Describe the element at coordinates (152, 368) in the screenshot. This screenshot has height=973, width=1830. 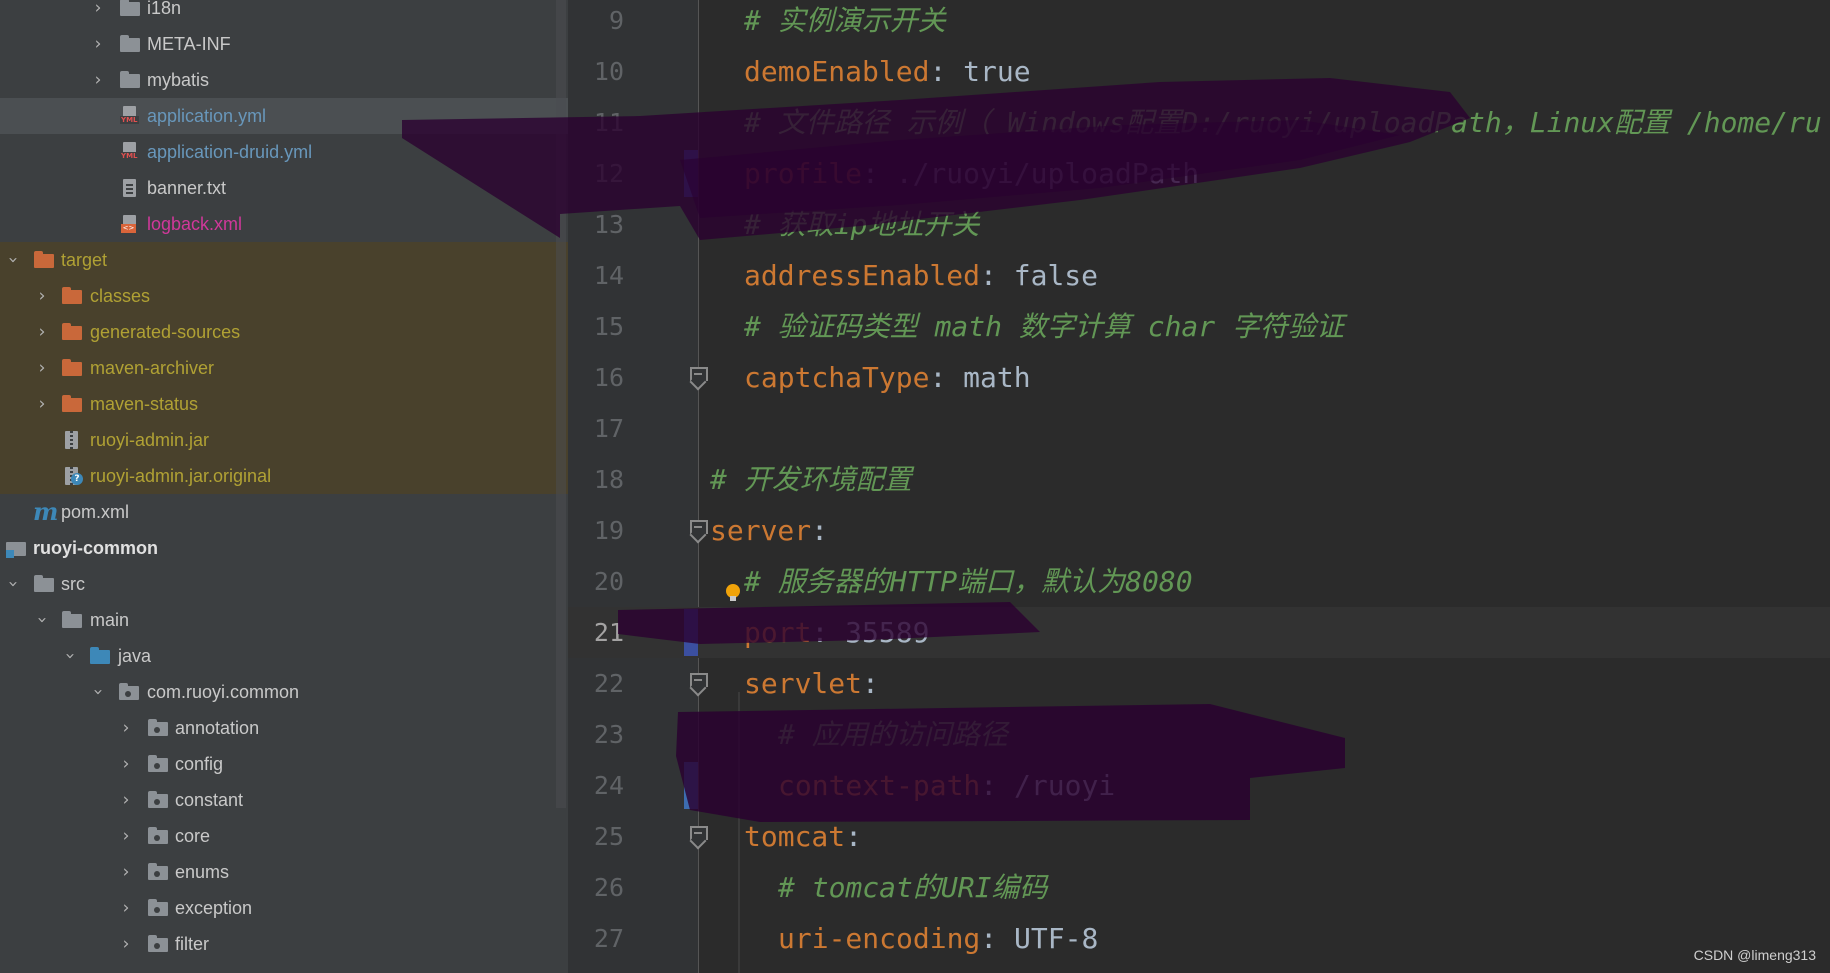
I see `tree-item-label: maven-archiver` at that location.